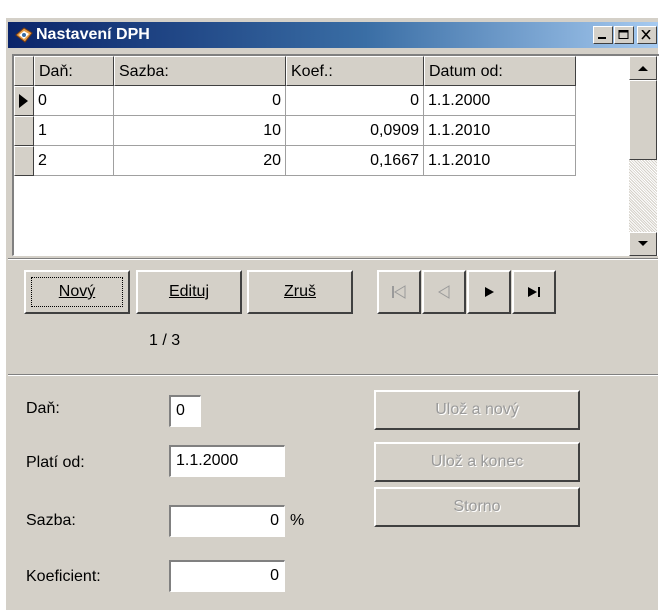 This screenshot has width=661, height=611. I want to click on close-button, so click(647, 35).